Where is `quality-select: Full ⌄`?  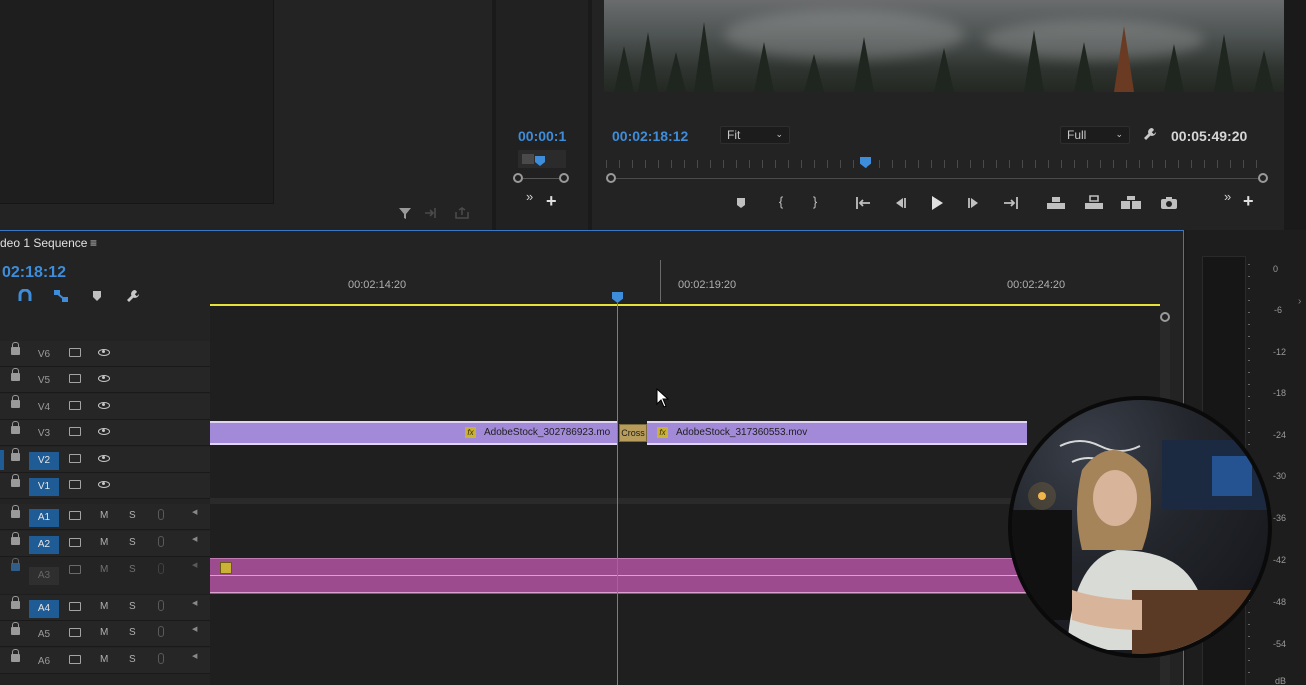
quality-select: Full ⌄ is located at coordinates (1095, 135).